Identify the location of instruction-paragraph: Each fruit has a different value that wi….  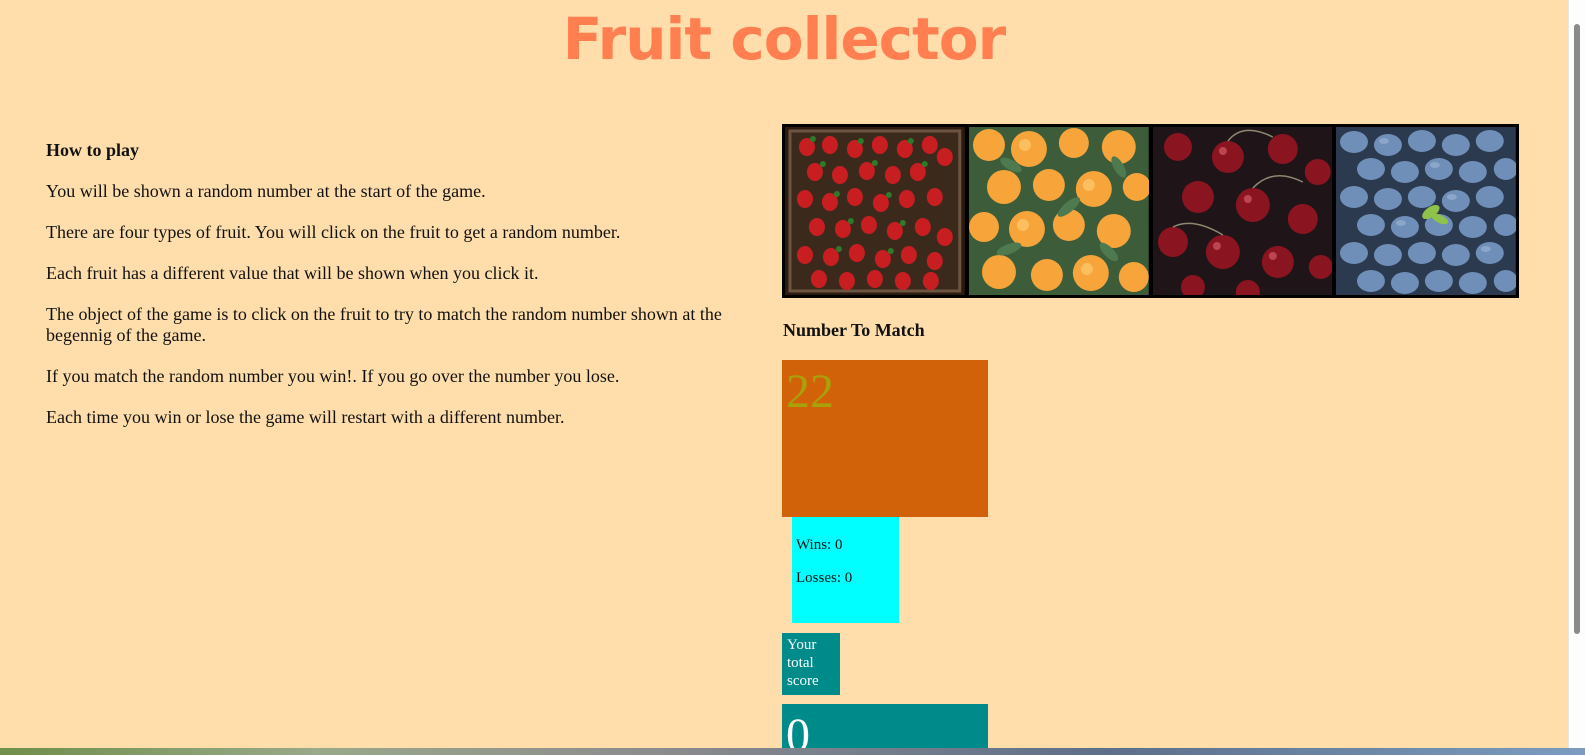
(292, 273).